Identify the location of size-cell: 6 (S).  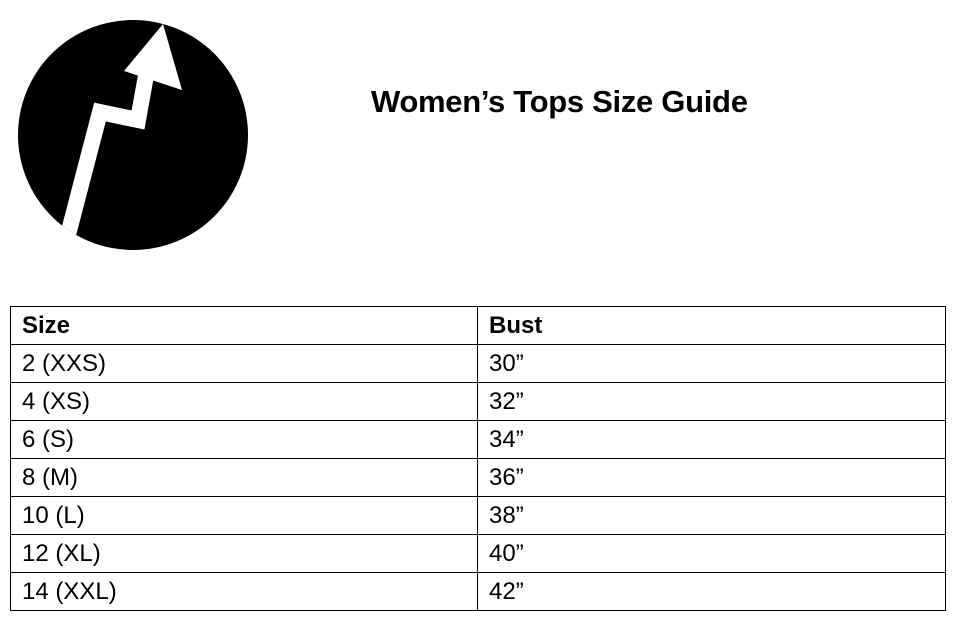
(244, 439).